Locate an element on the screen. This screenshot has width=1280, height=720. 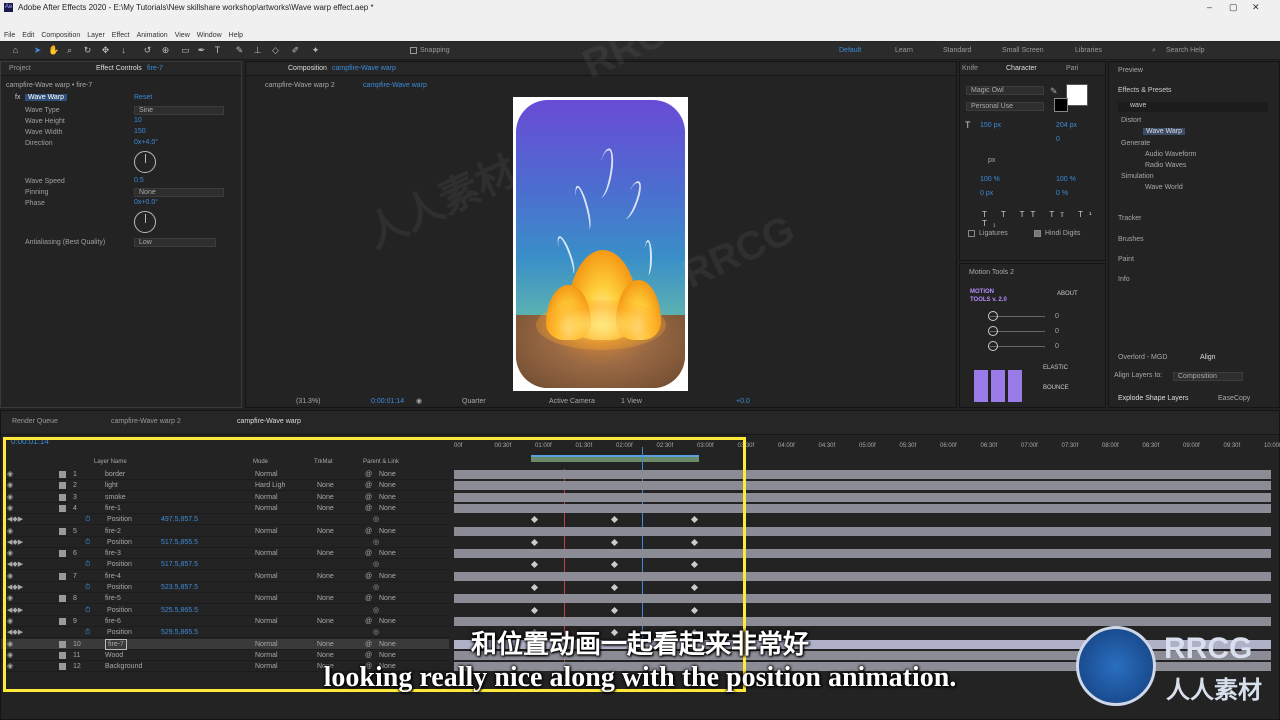
roto-brush-icon: ✐ is located at coordinates (295, 50).